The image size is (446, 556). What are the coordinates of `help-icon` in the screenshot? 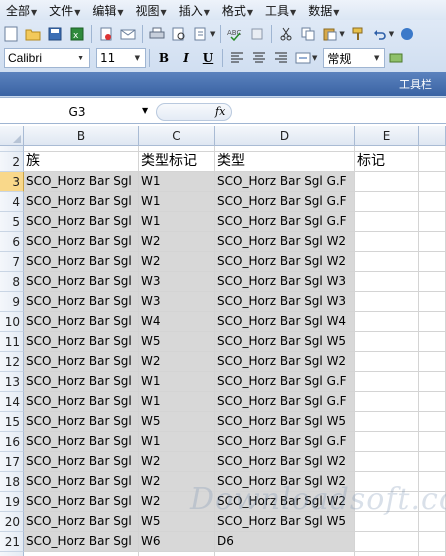 It's located at (407, 34).